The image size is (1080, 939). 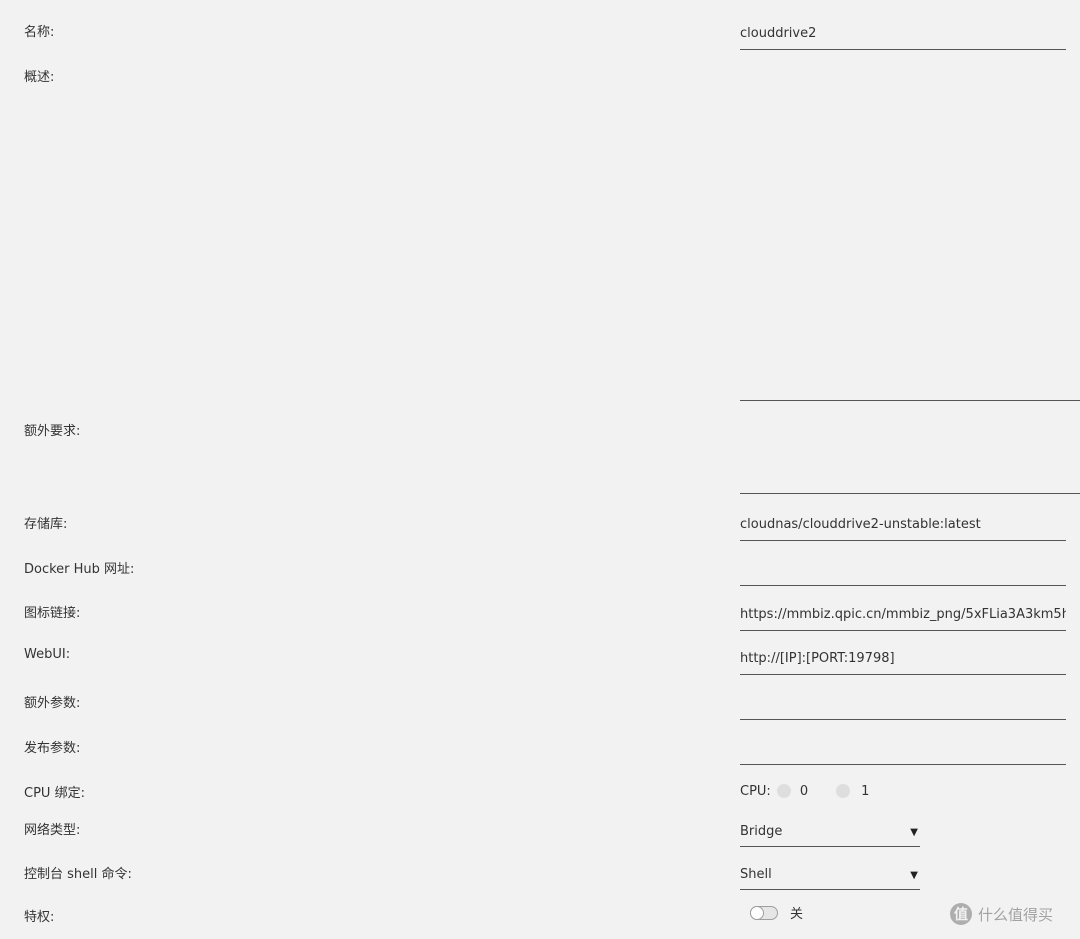 I want to click on network-type-select: Bridge ▼, so click(x=830, y=835).